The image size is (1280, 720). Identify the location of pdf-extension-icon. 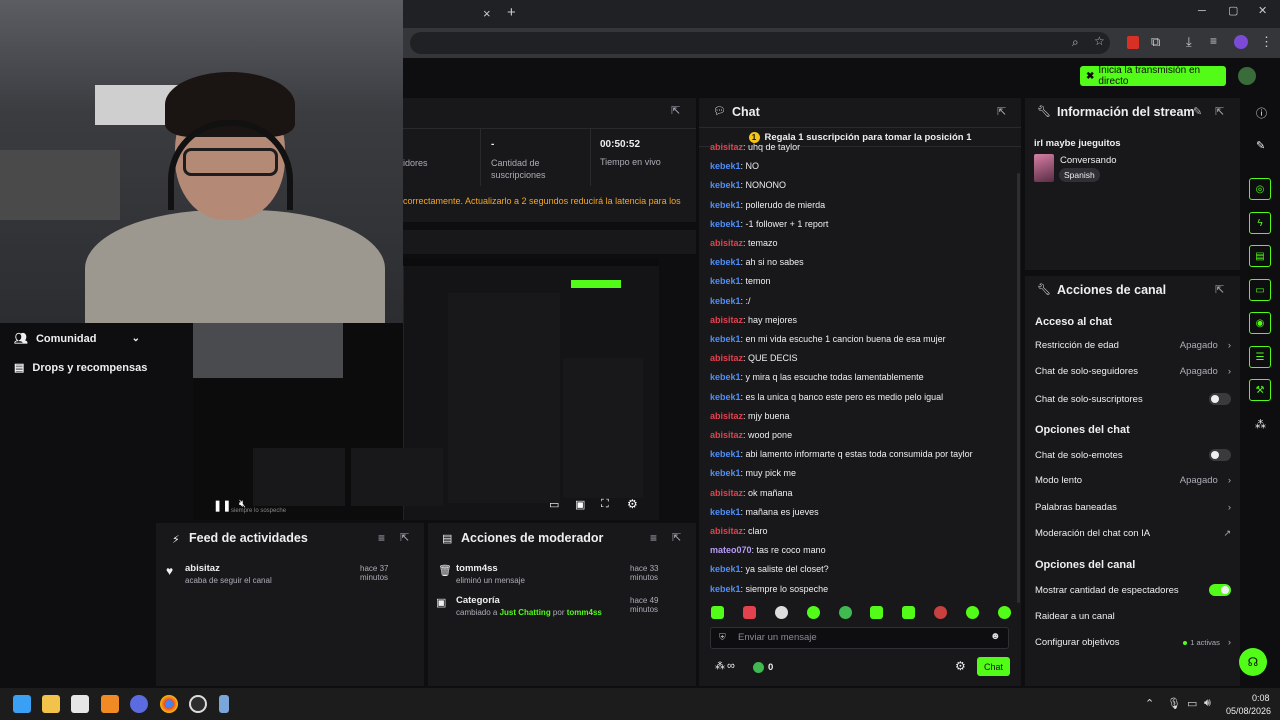
(1133, 42).